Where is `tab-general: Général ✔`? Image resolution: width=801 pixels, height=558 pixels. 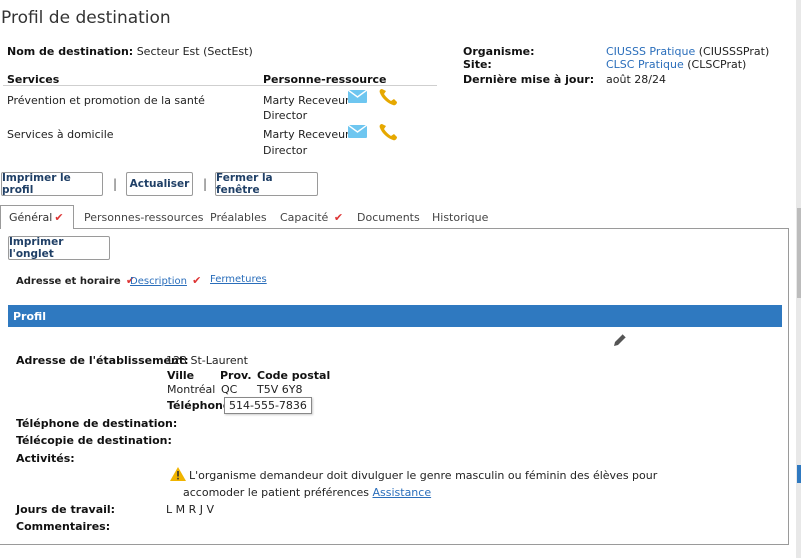 tab-general: Général ✔ is located at coordinates (37, 217).